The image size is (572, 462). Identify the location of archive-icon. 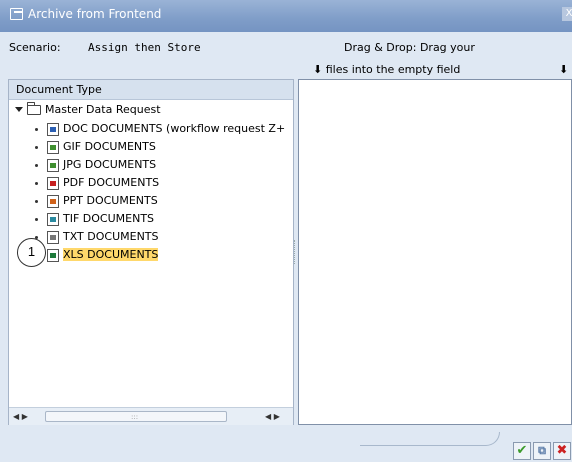
(16, 14).